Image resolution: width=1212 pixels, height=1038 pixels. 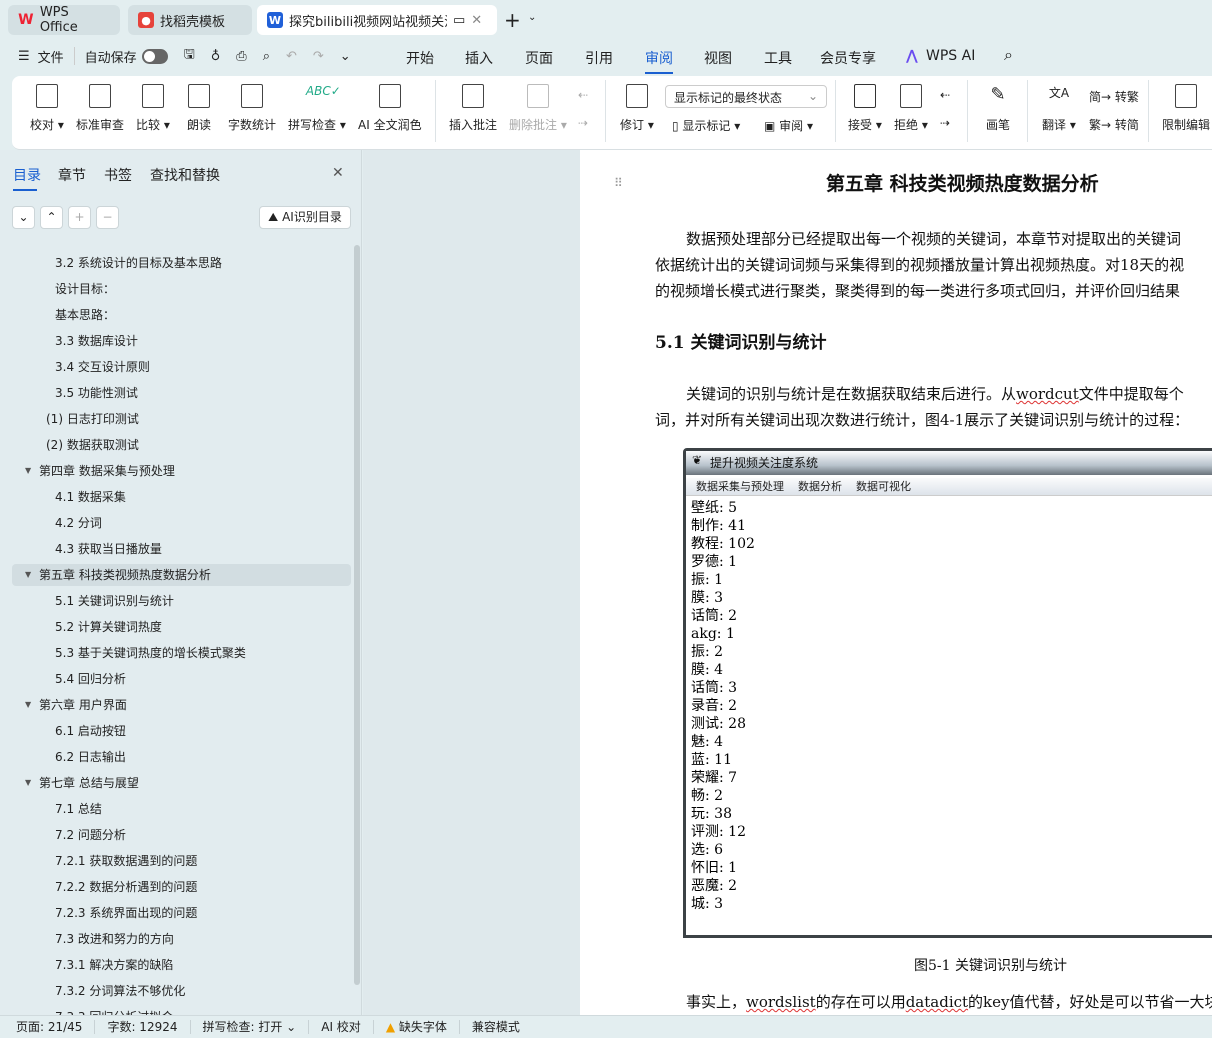 What do you see at coordinates (108, 549) in the screenshot?
I see `toc-item: 4.3 获取当日播放量` at bounding box center [108, 549].